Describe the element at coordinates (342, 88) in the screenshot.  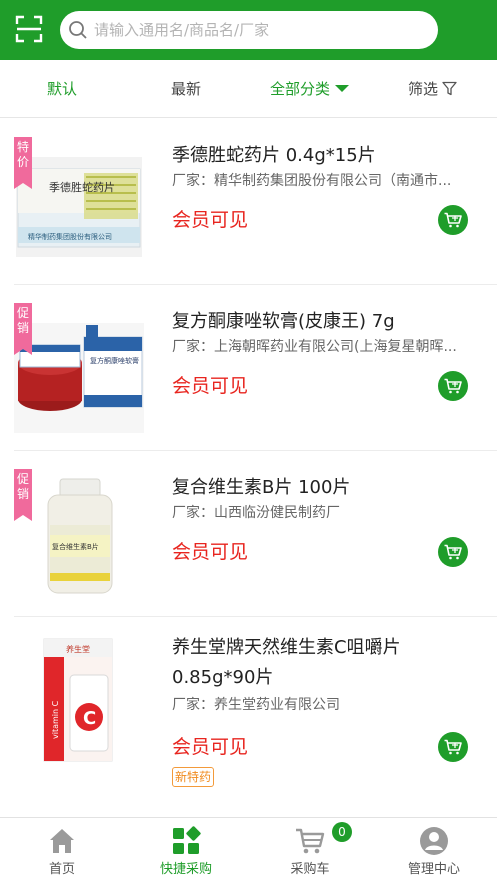
I see `caret-down-icon` at that location.